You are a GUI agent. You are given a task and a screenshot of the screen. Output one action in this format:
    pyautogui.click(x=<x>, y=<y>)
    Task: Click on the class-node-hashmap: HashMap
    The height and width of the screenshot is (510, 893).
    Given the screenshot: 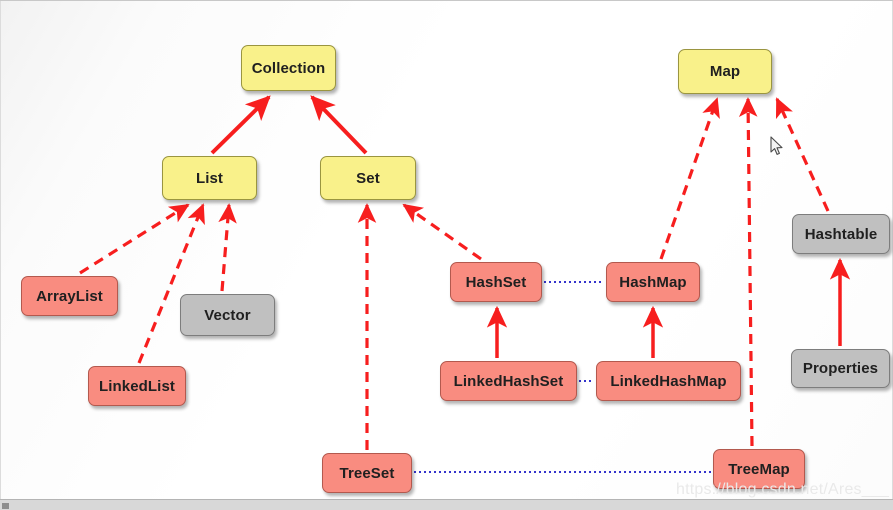 What is the action you would take?
    pyautogui.click(x=653, y=282)
    